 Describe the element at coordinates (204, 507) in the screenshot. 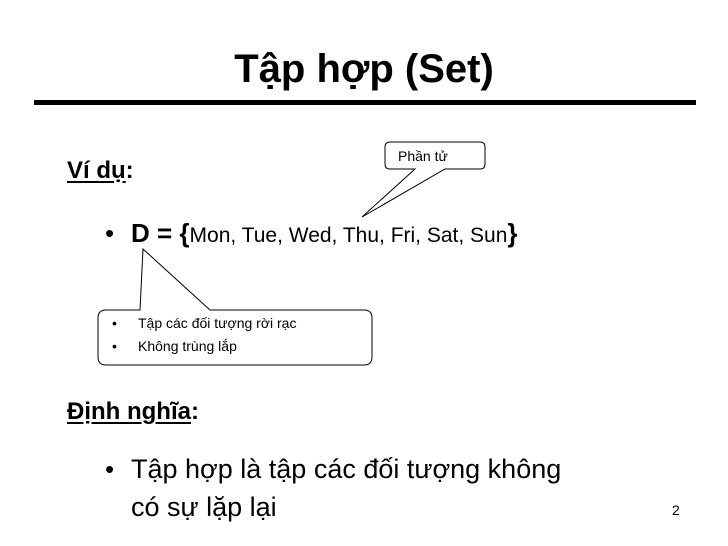

I see `definition-line-2: có sự lặp lại` at that location.